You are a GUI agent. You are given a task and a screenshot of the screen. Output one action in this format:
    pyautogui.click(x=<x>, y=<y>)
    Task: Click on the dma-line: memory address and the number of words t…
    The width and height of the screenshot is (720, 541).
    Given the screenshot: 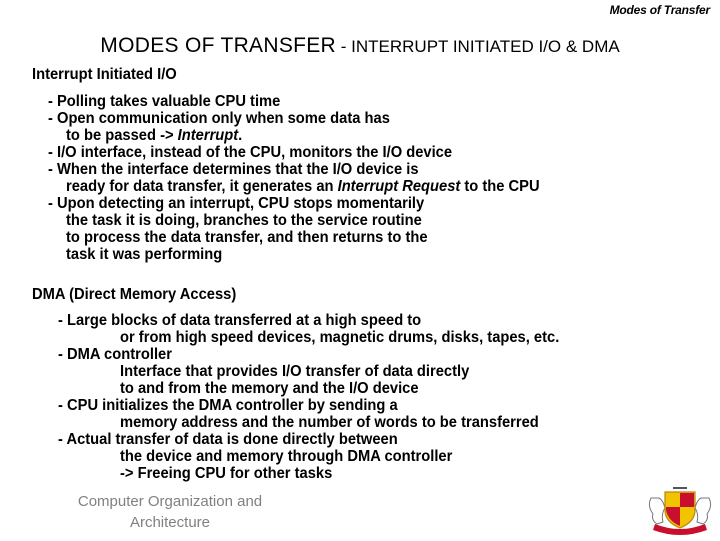 What is the action you would take?
    pyautogui.click(x=329, y=422)
    